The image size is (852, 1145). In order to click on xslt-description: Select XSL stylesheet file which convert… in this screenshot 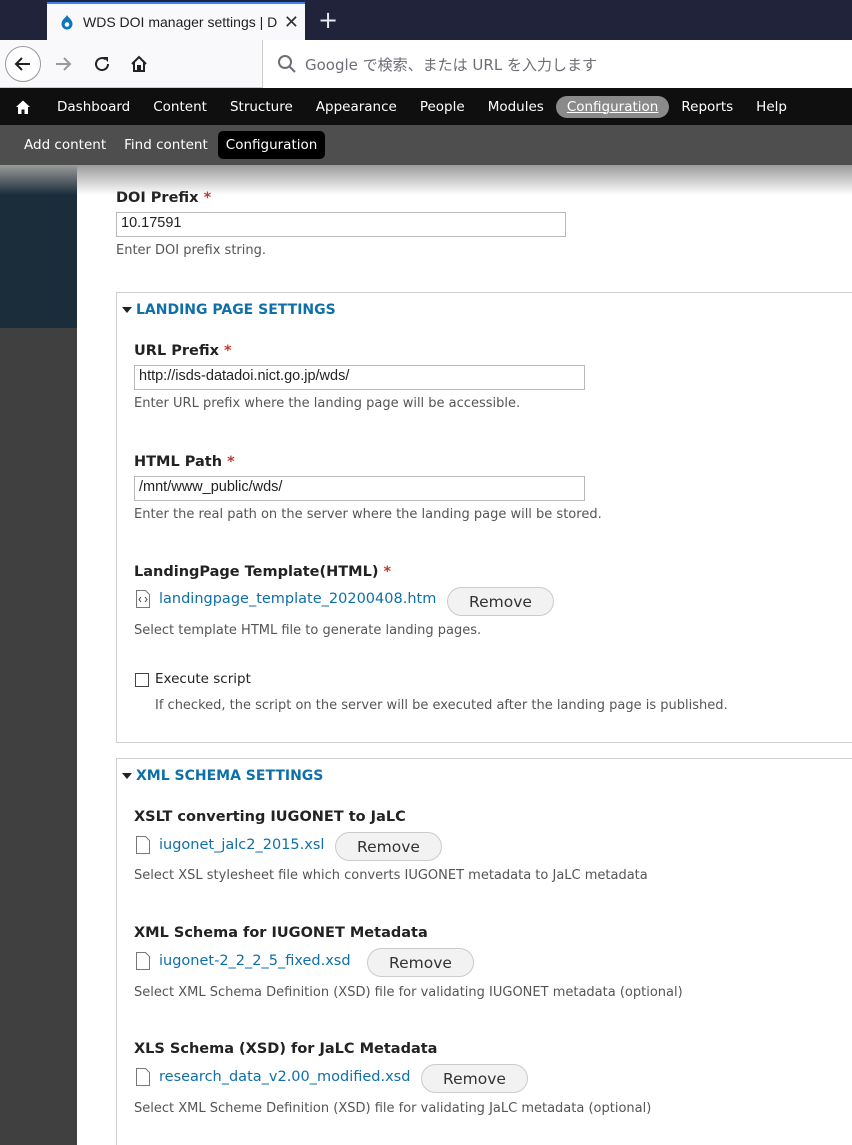, I will do `click(391, 875)`.